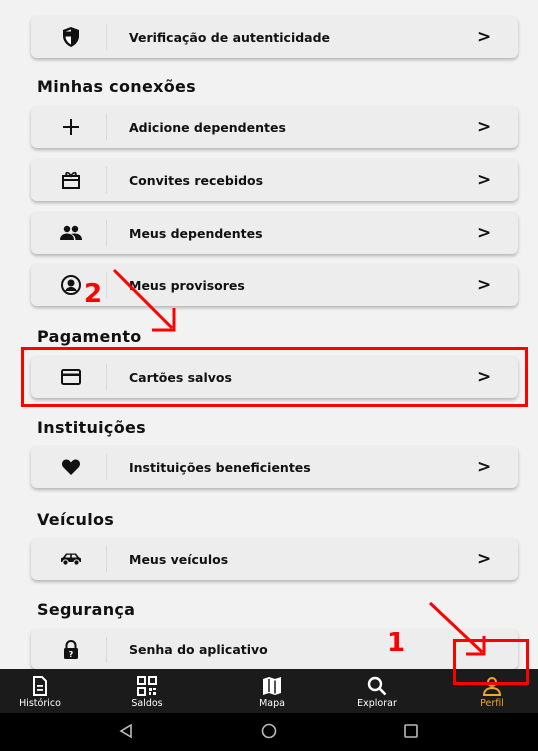 This screenshot has width=538, height=751. I want to click on recent-apps-icon, so click(411, 733).